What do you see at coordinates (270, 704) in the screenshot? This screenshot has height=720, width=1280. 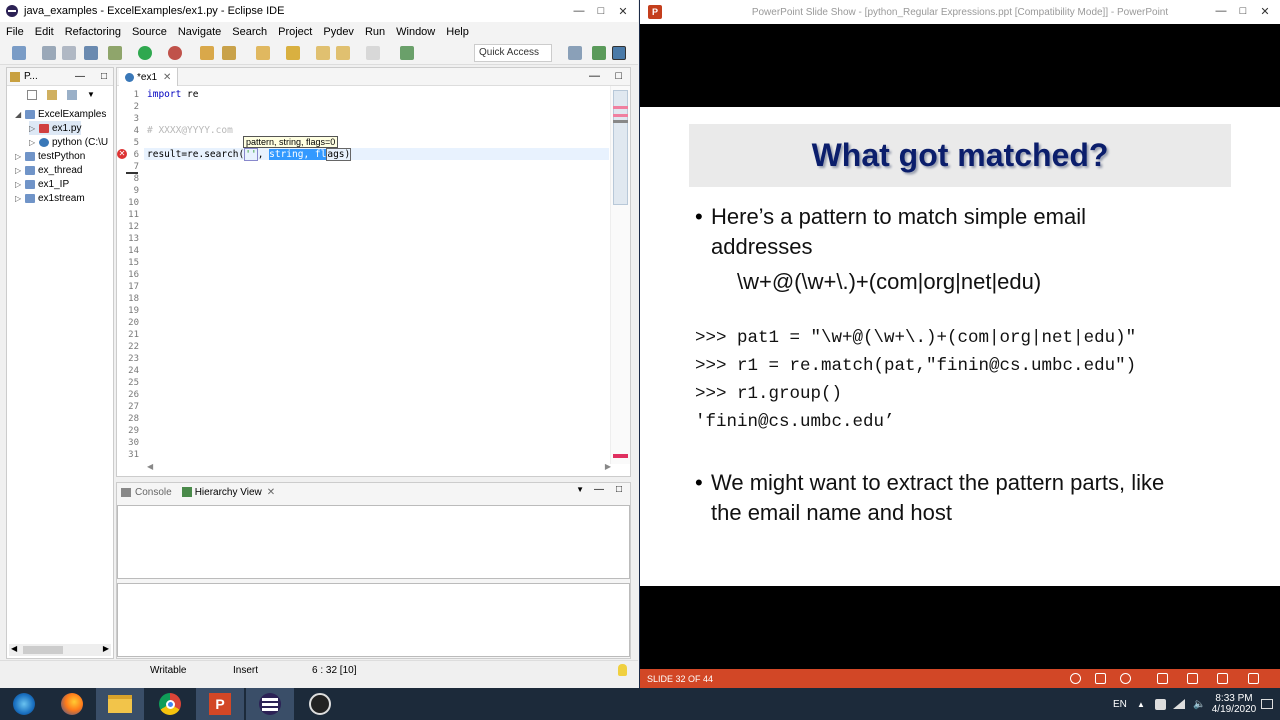 I see `taskbar-eclipse` at bounding box center [270, 704].